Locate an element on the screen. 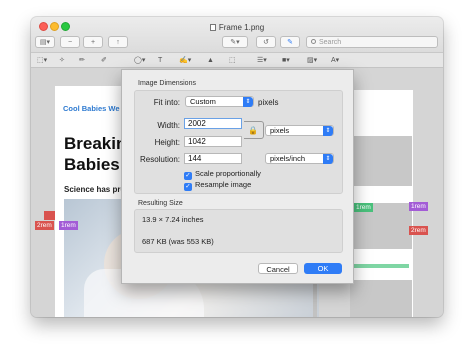  lock-icon: 🔒 is located at coordinates (253, 130).